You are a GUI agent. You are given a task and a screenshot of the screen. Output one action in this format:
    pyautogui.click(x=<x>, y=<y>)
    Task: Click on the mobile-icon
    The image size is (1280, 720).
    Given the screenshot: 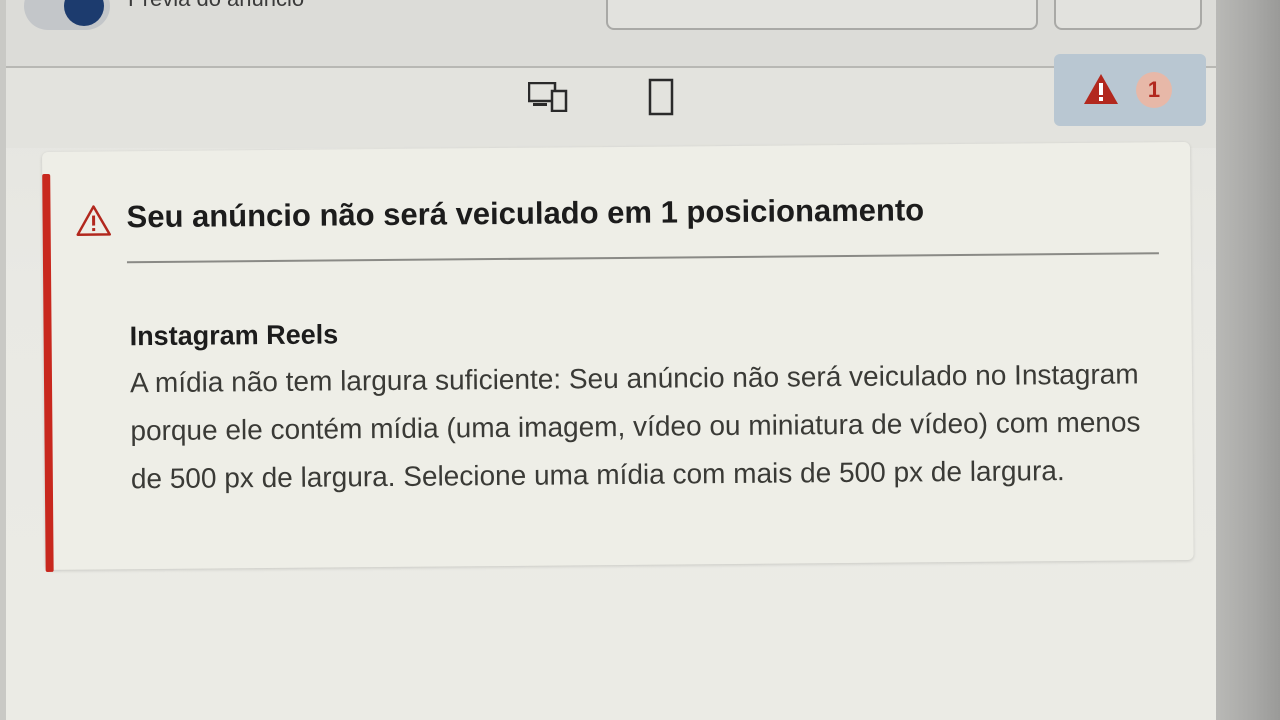 What is the action you would take?
    pyautogui.click(x=661, y=97)
    